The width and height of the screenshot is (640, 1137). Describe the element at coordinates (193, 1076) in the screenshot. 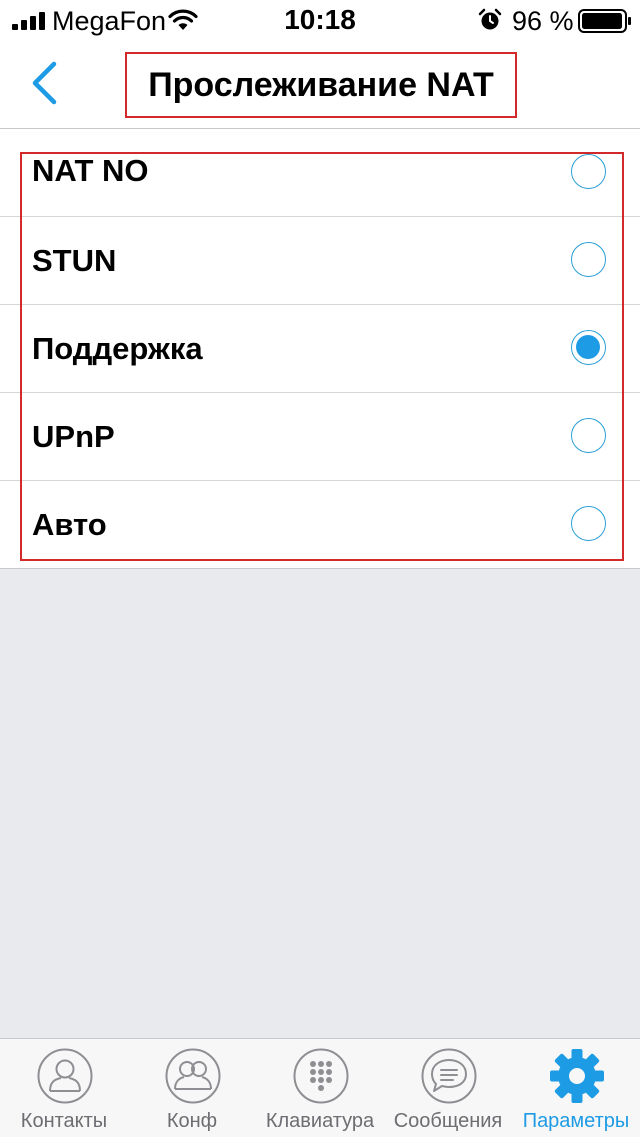

I see `conference-icon` at that location.